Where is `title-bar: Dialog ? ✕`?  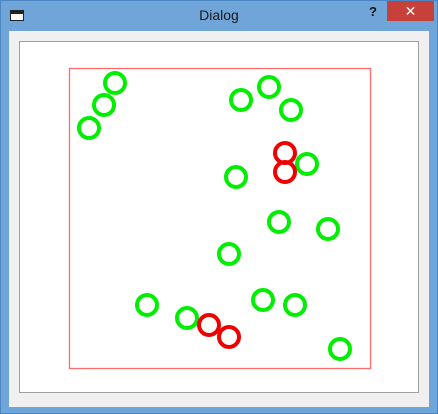 title-bar: Dialog ? ✕ is located at coordinates (219, 16).